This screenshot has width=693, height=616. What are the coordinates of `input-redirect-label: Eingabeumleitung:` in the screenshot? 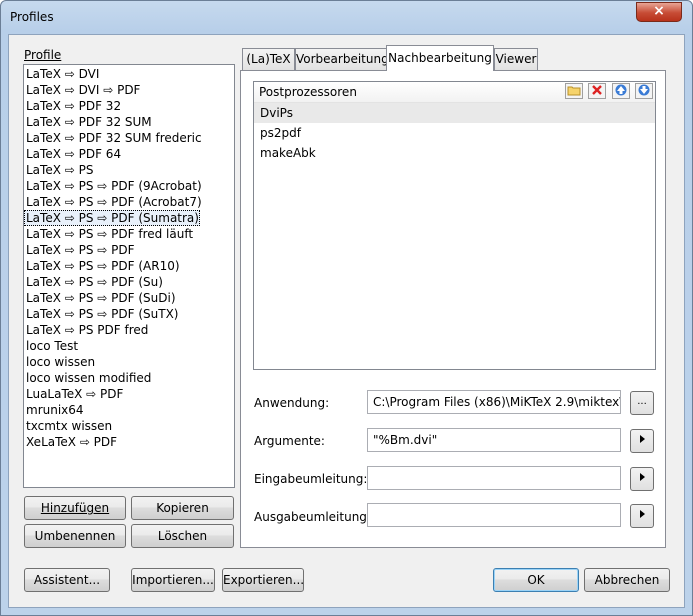 It's located at (310, 479).